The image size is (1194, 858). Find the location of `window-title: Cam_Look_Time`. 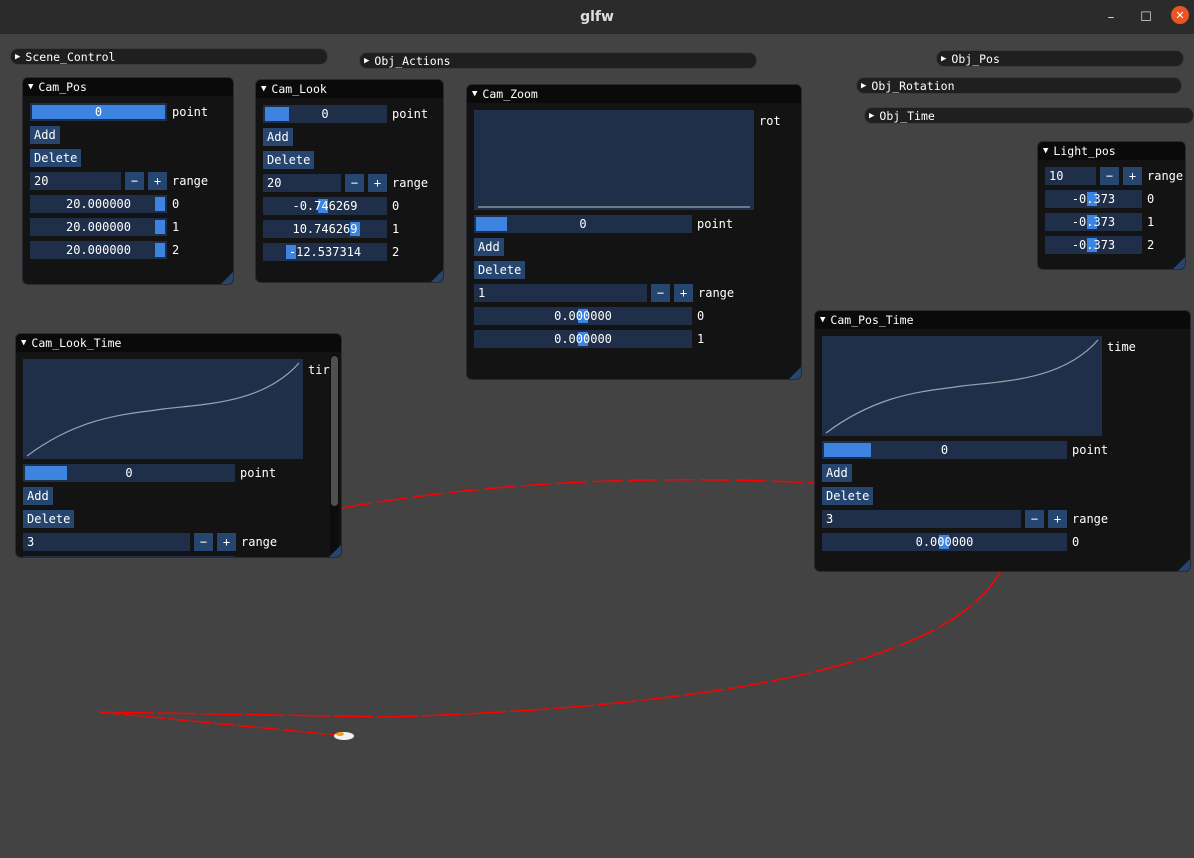

window-title: Cam_Look_Time is located at coordinates (76, 343).